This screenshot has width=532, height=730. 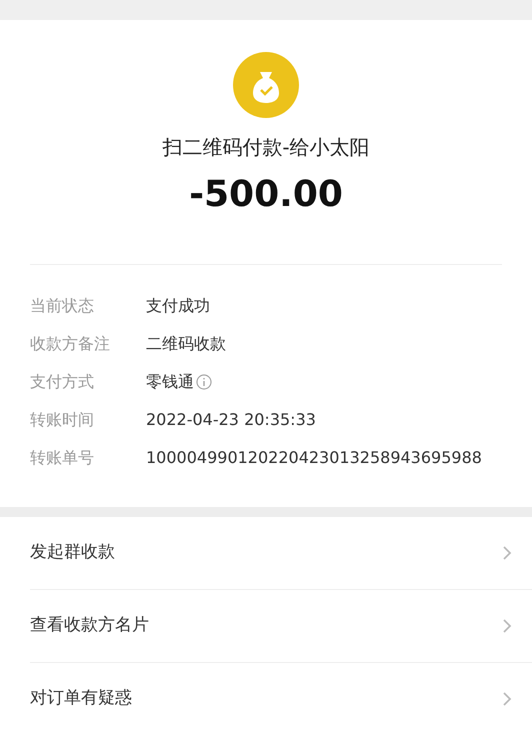 I want to click on info-icon, so click(x=204, y=382).